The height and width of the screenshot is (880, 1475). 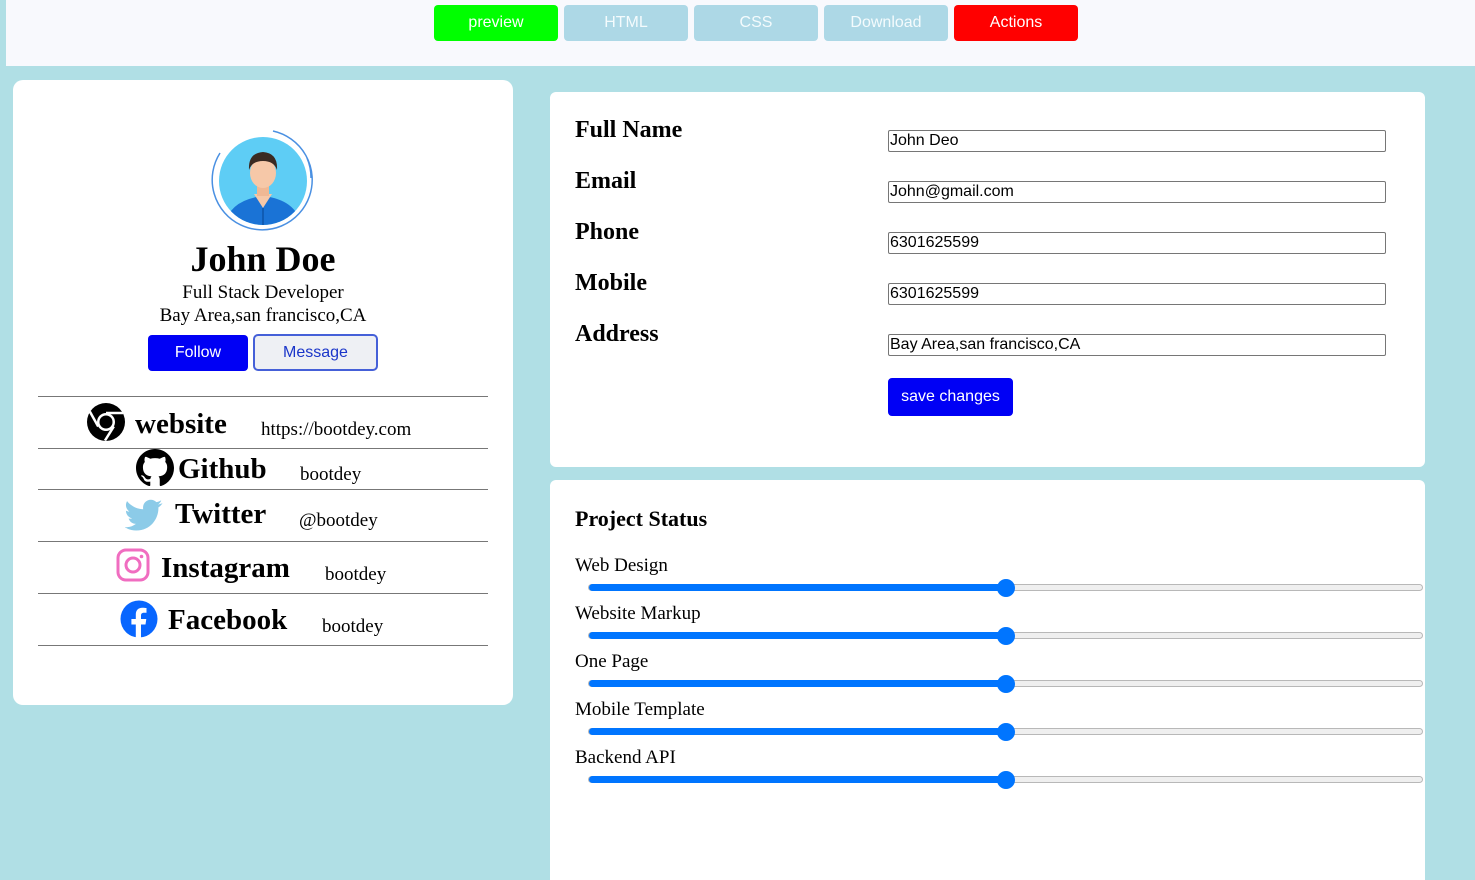 I want to click on social-label: Github, so click(x=222, y=469).